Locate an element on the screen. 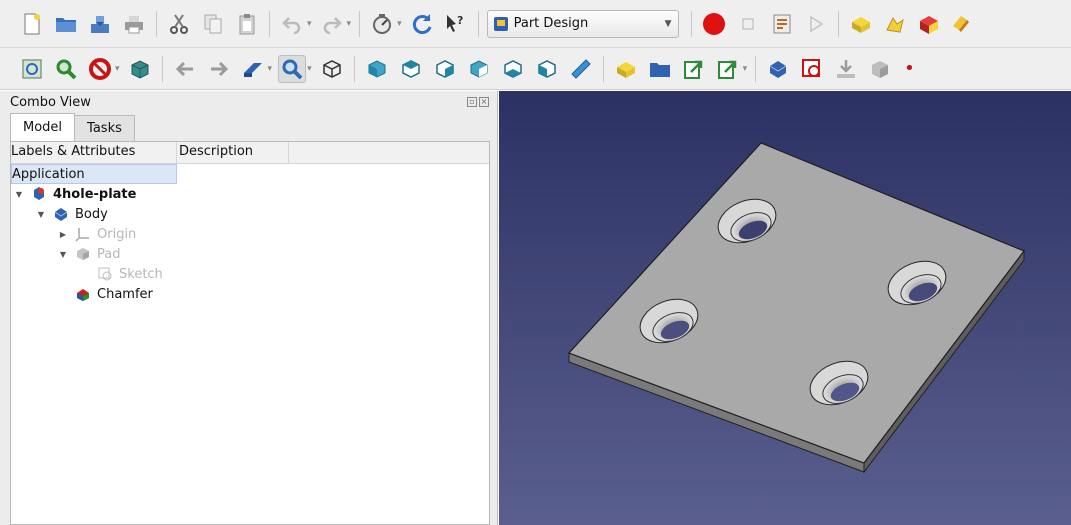 This screenshot has width=1071, height=525. whats-this-button: ? is located at coordinates (456, 24).